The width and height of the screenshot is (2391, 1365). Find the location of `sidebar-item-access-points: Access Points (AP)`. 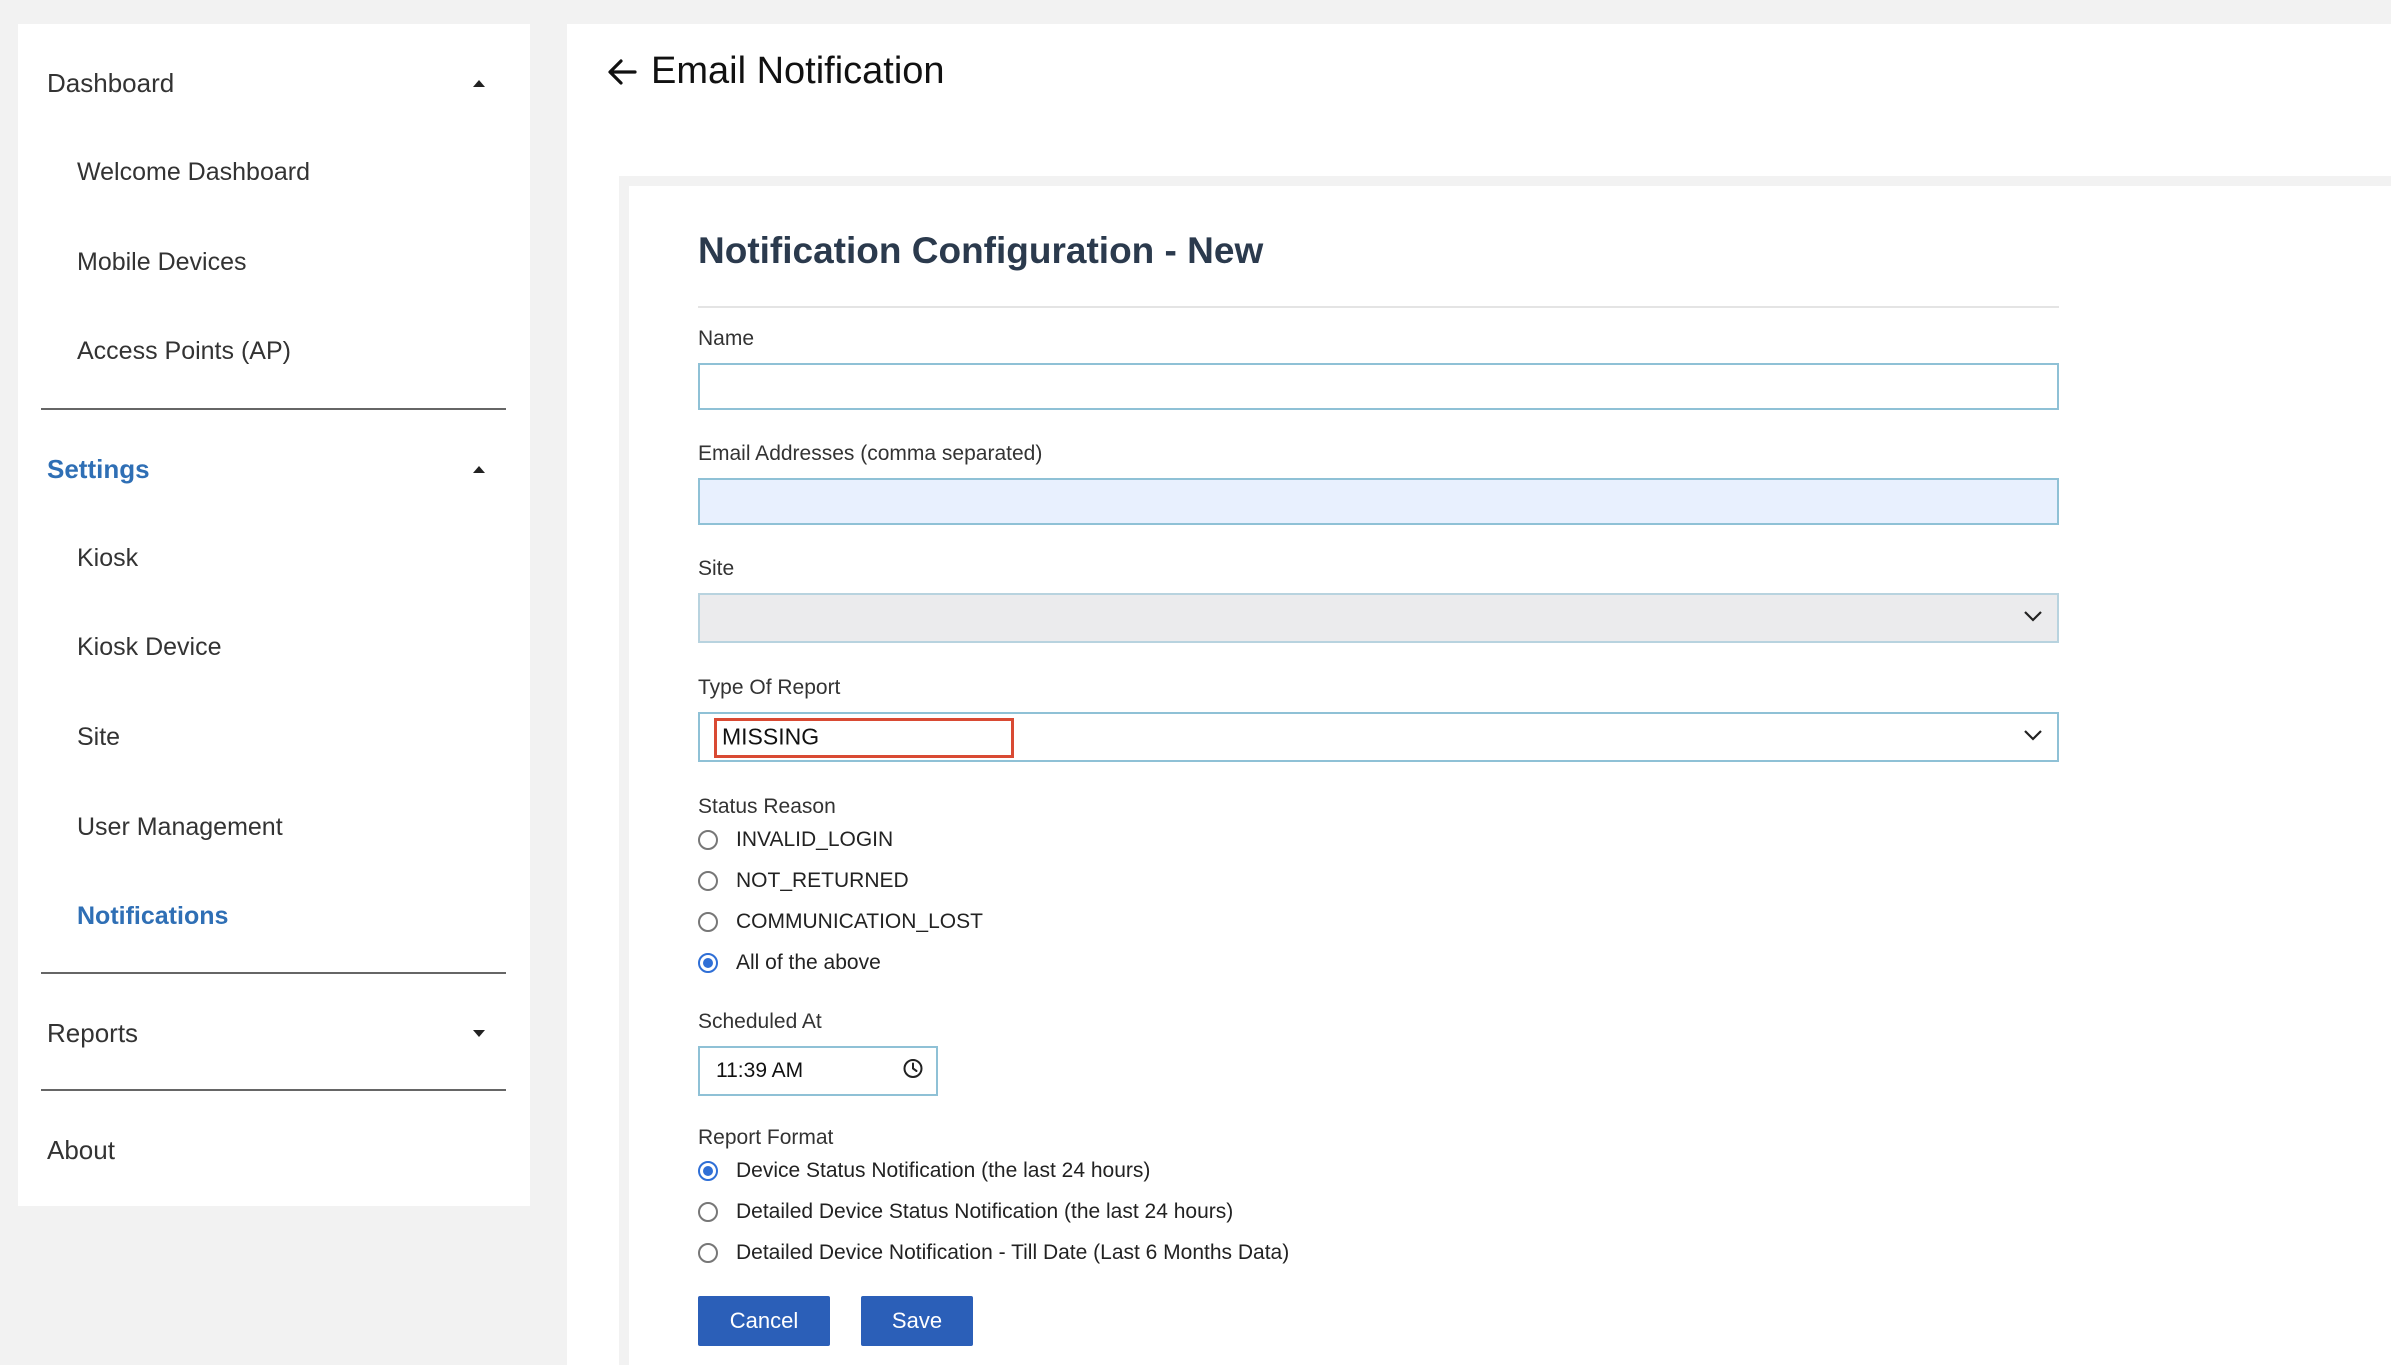

sidebar-item-access-points: Access Points (AP) is located at coordinates (184, 351).